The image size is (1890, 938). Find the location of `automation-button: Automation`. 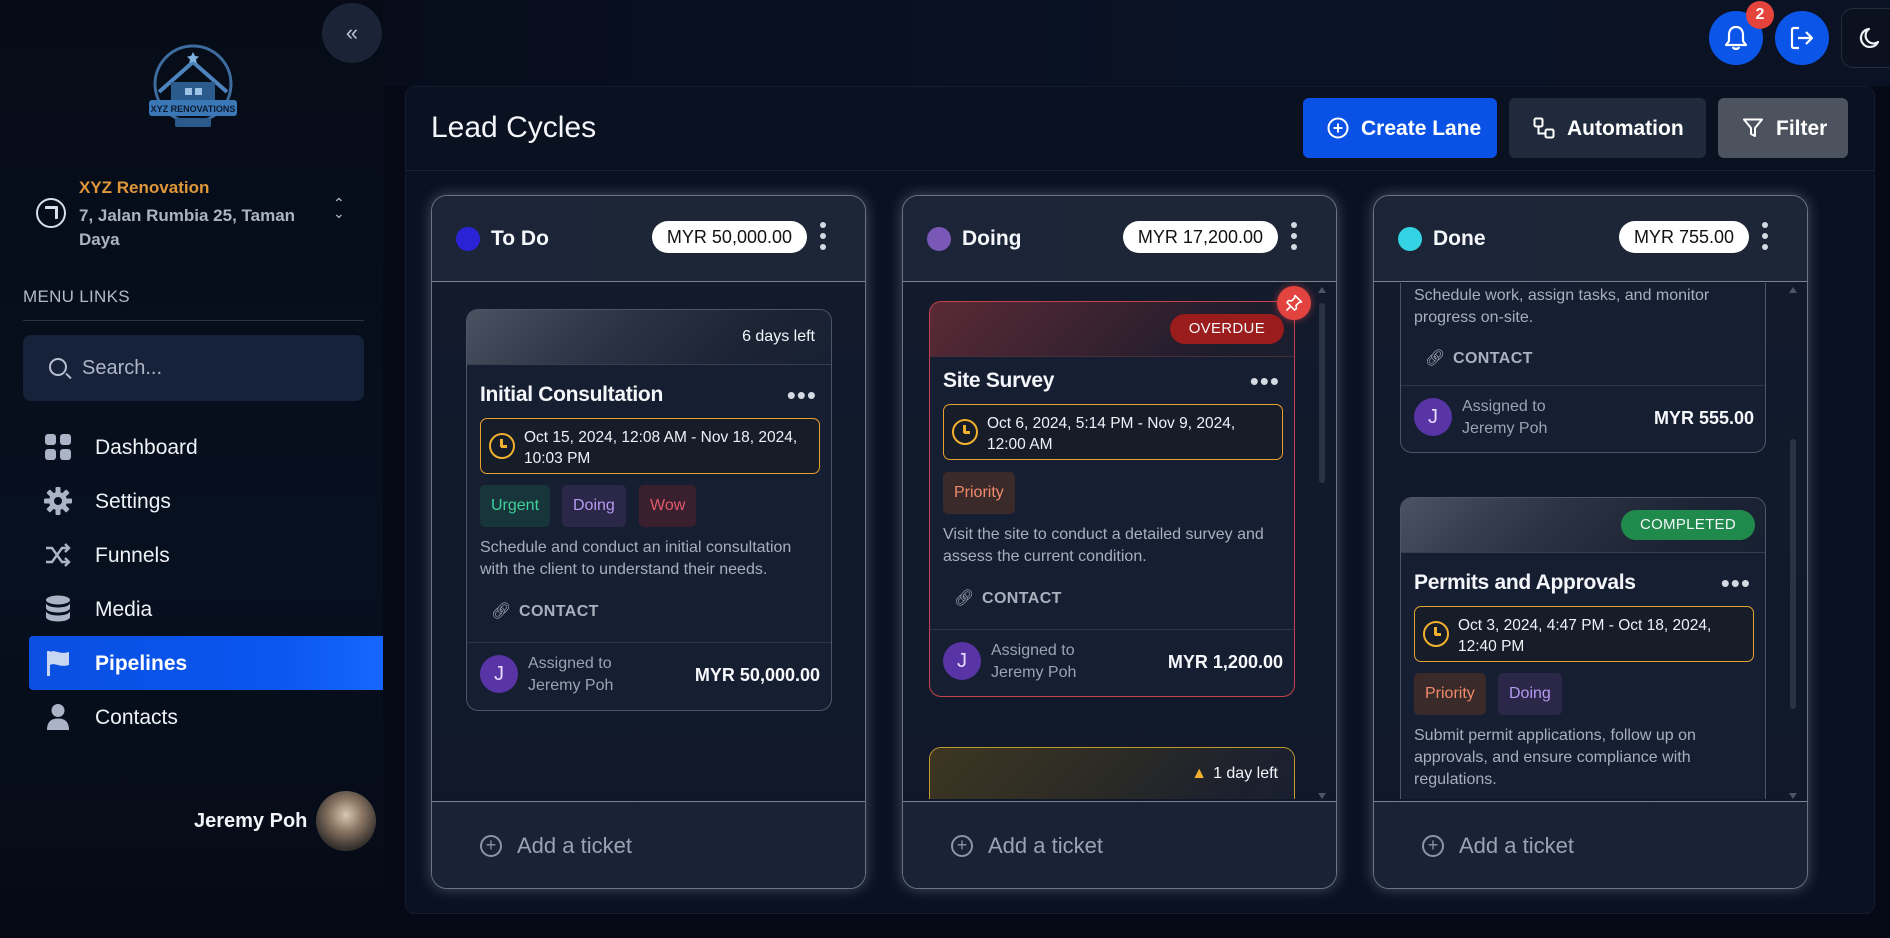

automation-button: Automation is located at coordinates (1607, 128).